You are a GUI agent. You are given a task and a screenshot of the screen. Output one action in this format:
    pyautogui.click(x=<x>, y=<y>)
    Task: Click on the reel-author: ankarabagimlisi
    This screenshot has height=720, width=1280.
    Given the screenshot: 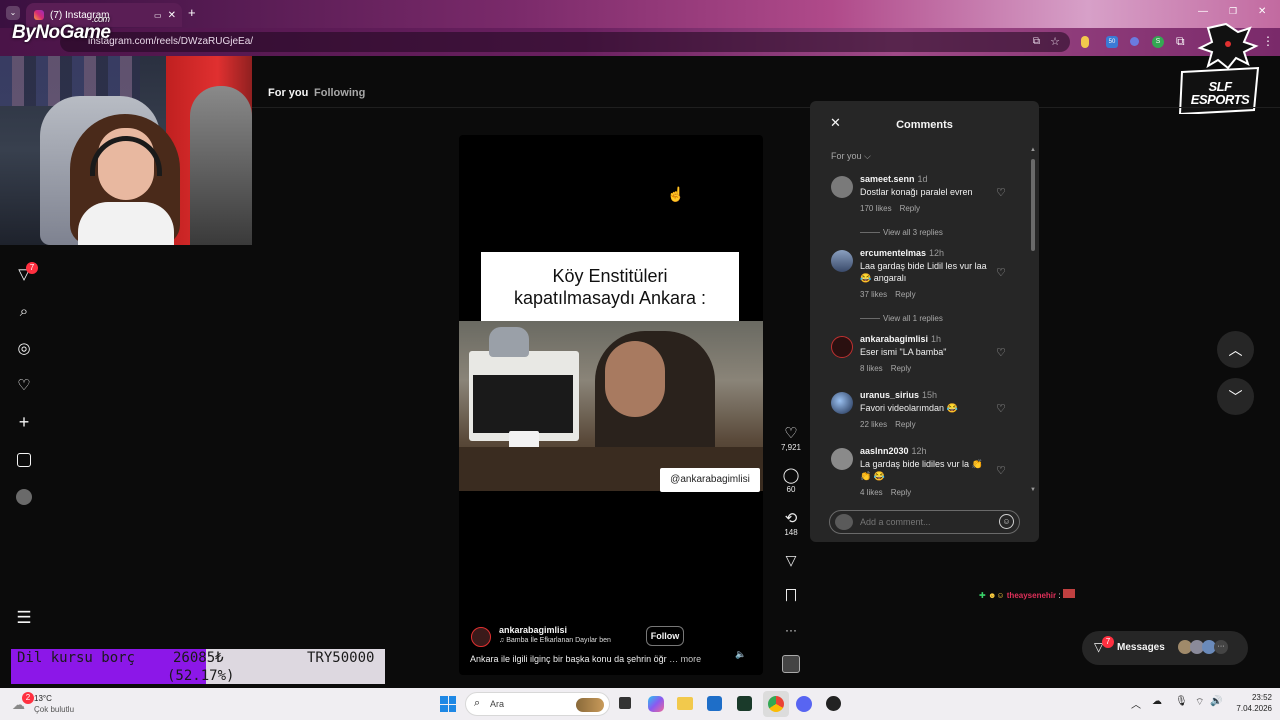 What is the action you would take?
    pyautogui.click(x=533, y=630)
    